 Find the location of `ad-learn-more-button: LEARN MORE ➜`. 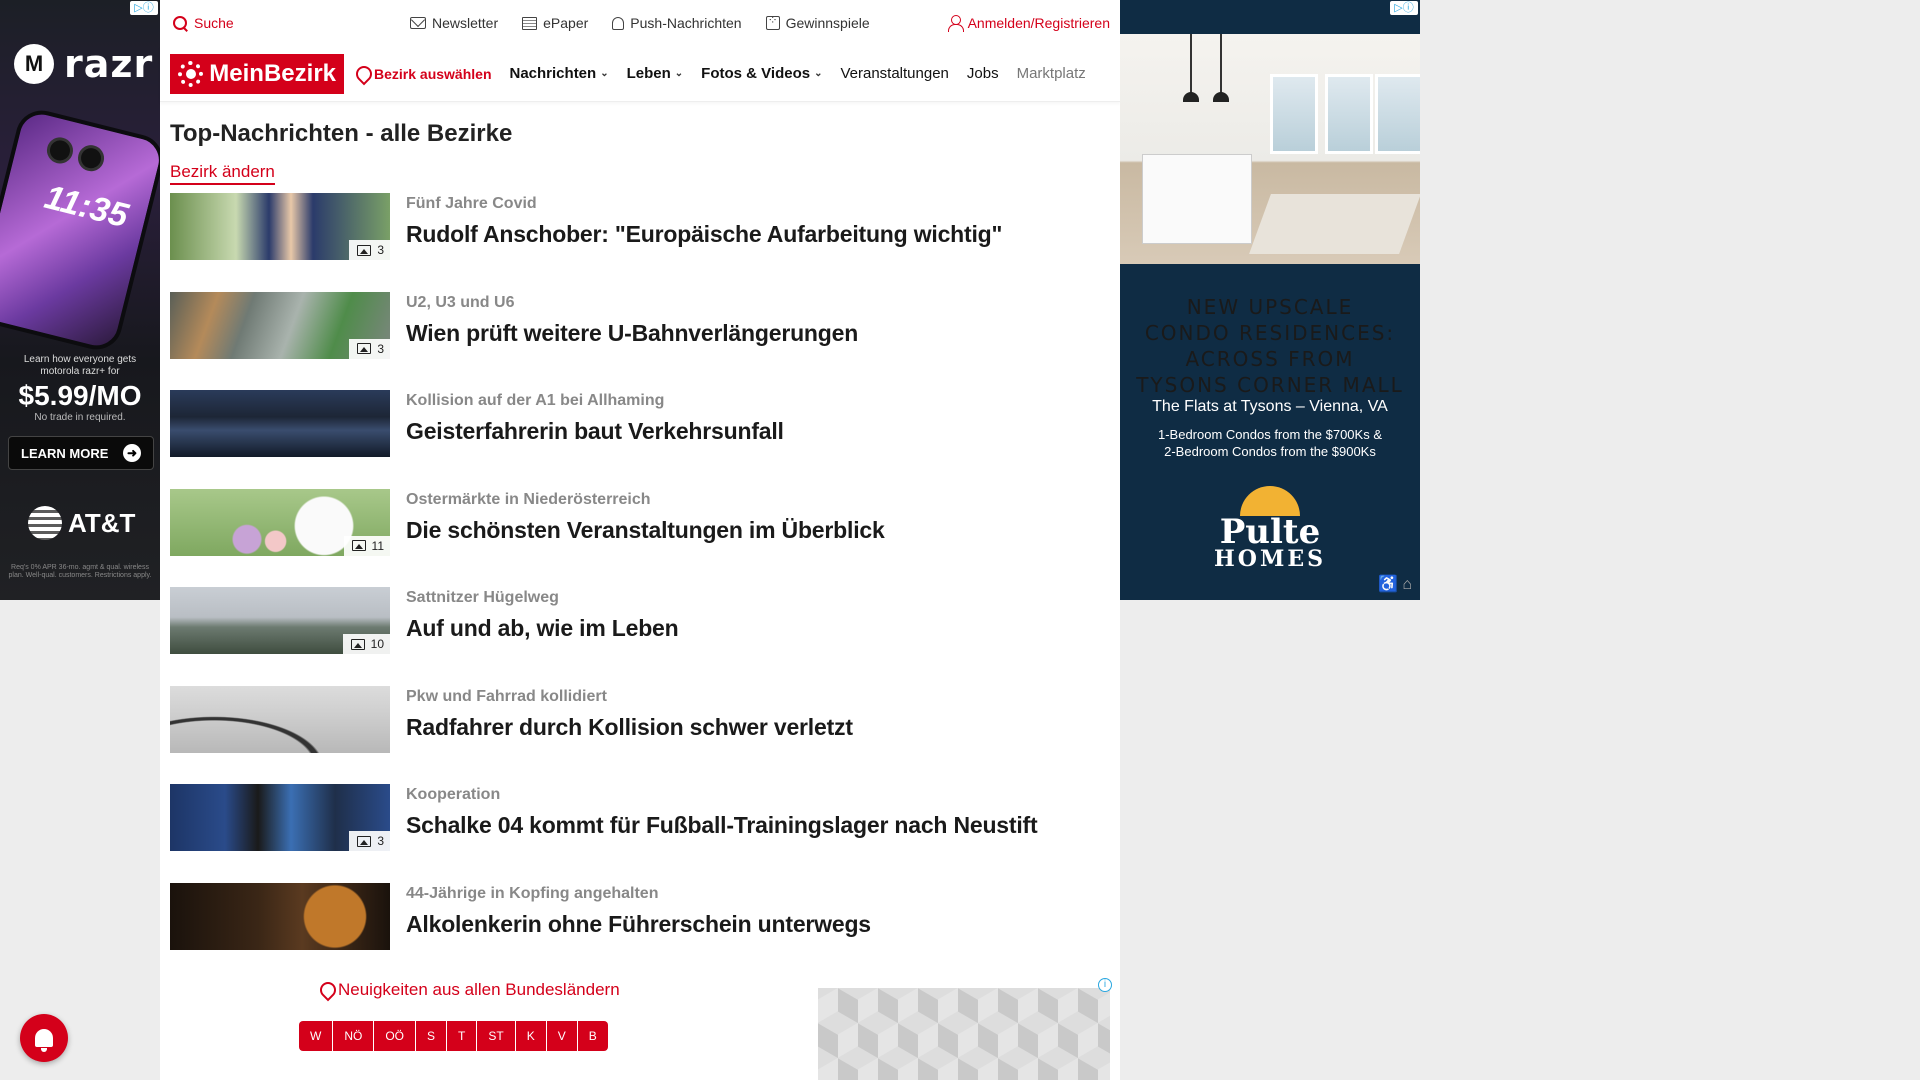

ad-learn-more-button: LEARN MORE ➜ is located at coordinates (81, 453).